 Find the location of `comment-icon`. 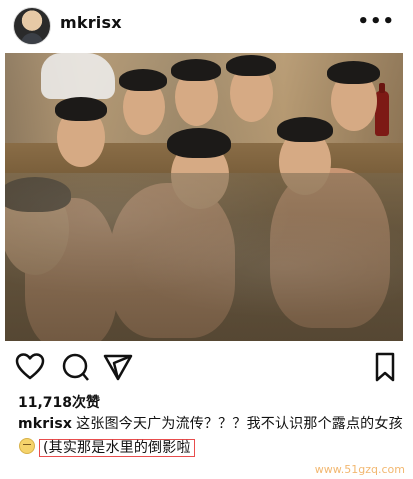

comment-icon is located at coordinates (75, 367).